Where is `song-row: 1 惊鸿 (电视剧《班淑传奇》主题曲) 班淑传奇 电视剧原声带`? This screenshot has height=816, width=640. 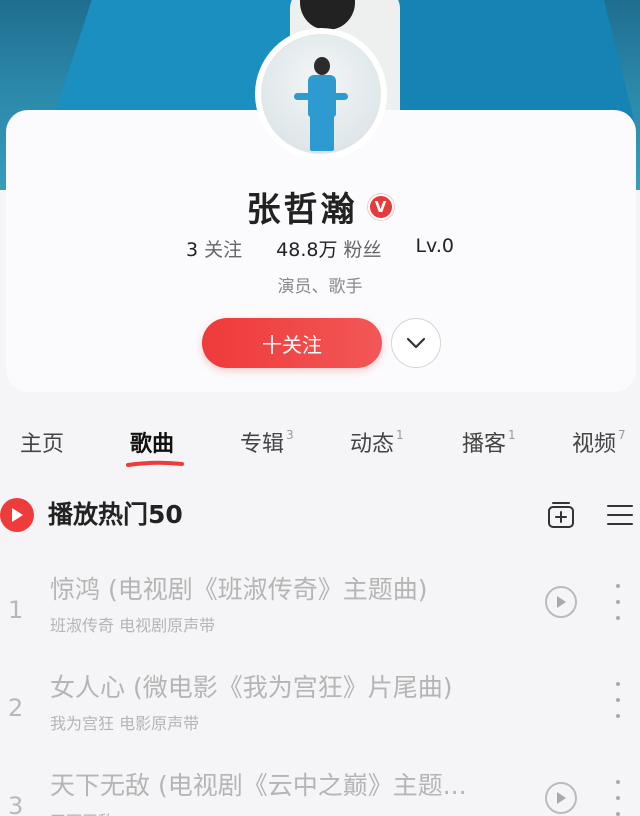
song-row: 1 惊鸿 (电视剧《班淑传奇》主题曲) 班淑传奇 电视剧原声带 is located at coordinates (320, 615).